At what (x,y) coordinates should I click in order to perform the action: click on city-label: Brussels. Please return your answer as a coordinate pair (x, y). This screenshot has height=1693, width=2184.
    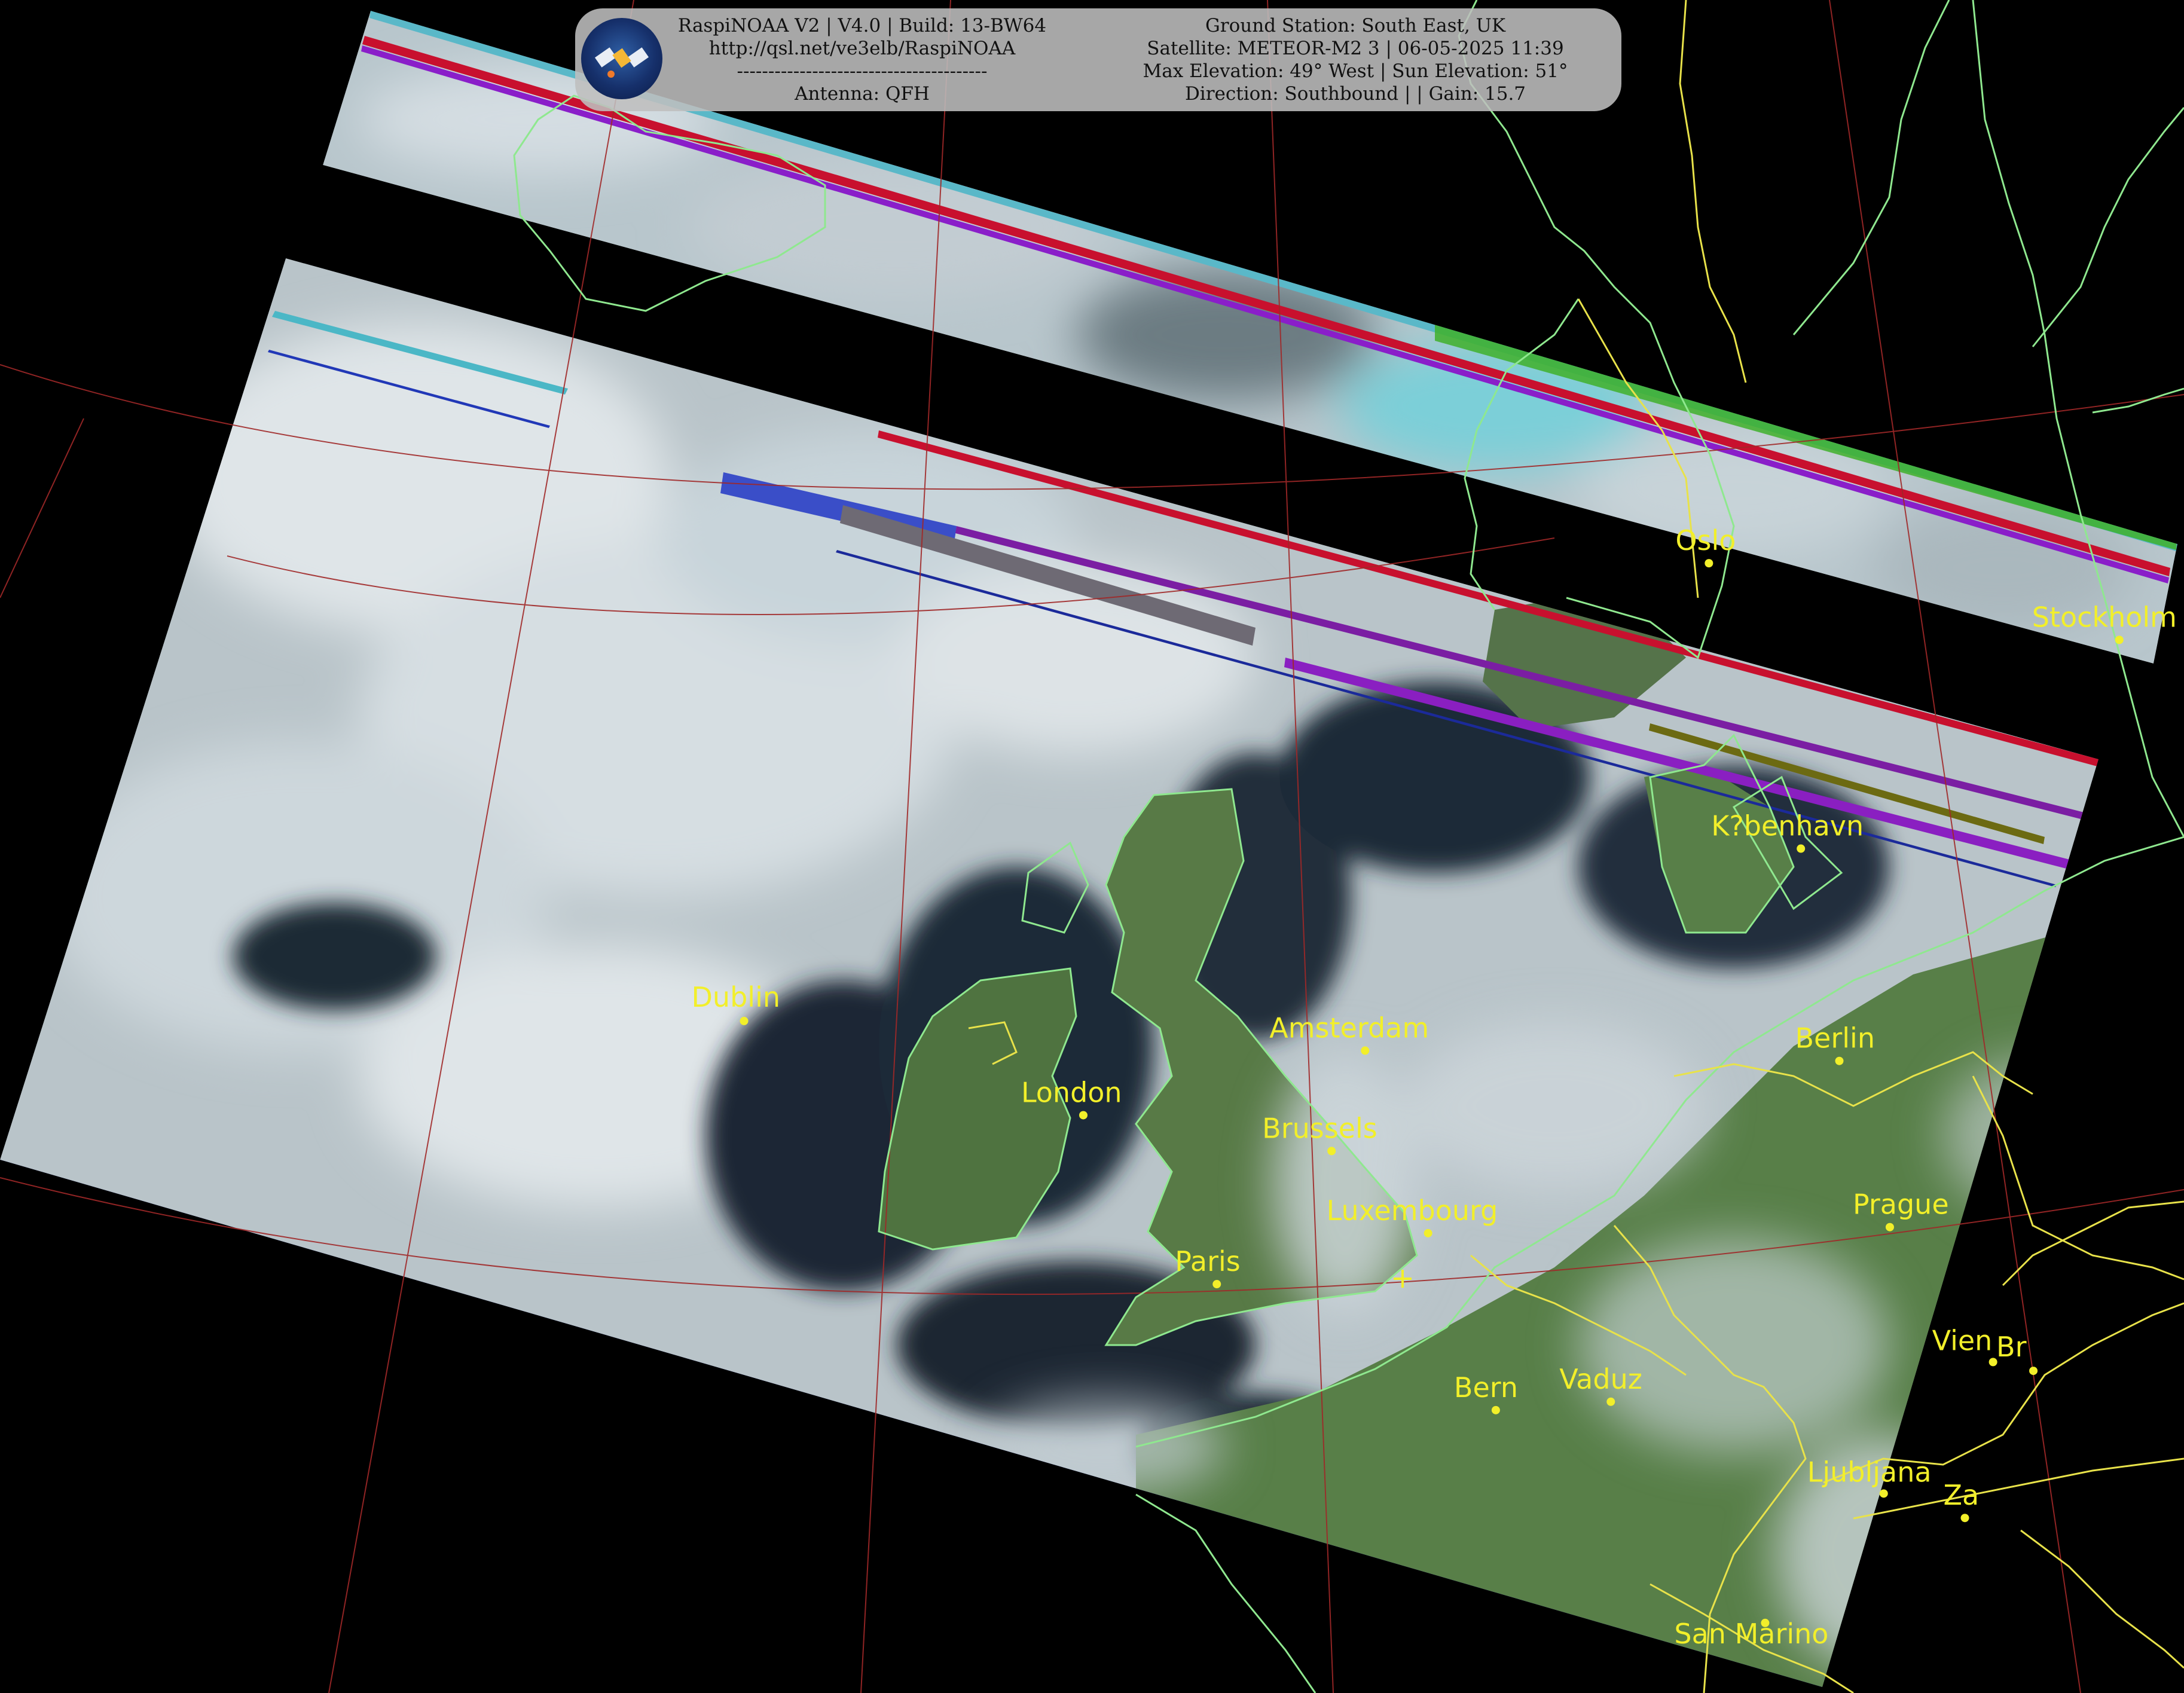
    Looking at the image, I should click on (1319, 1128).